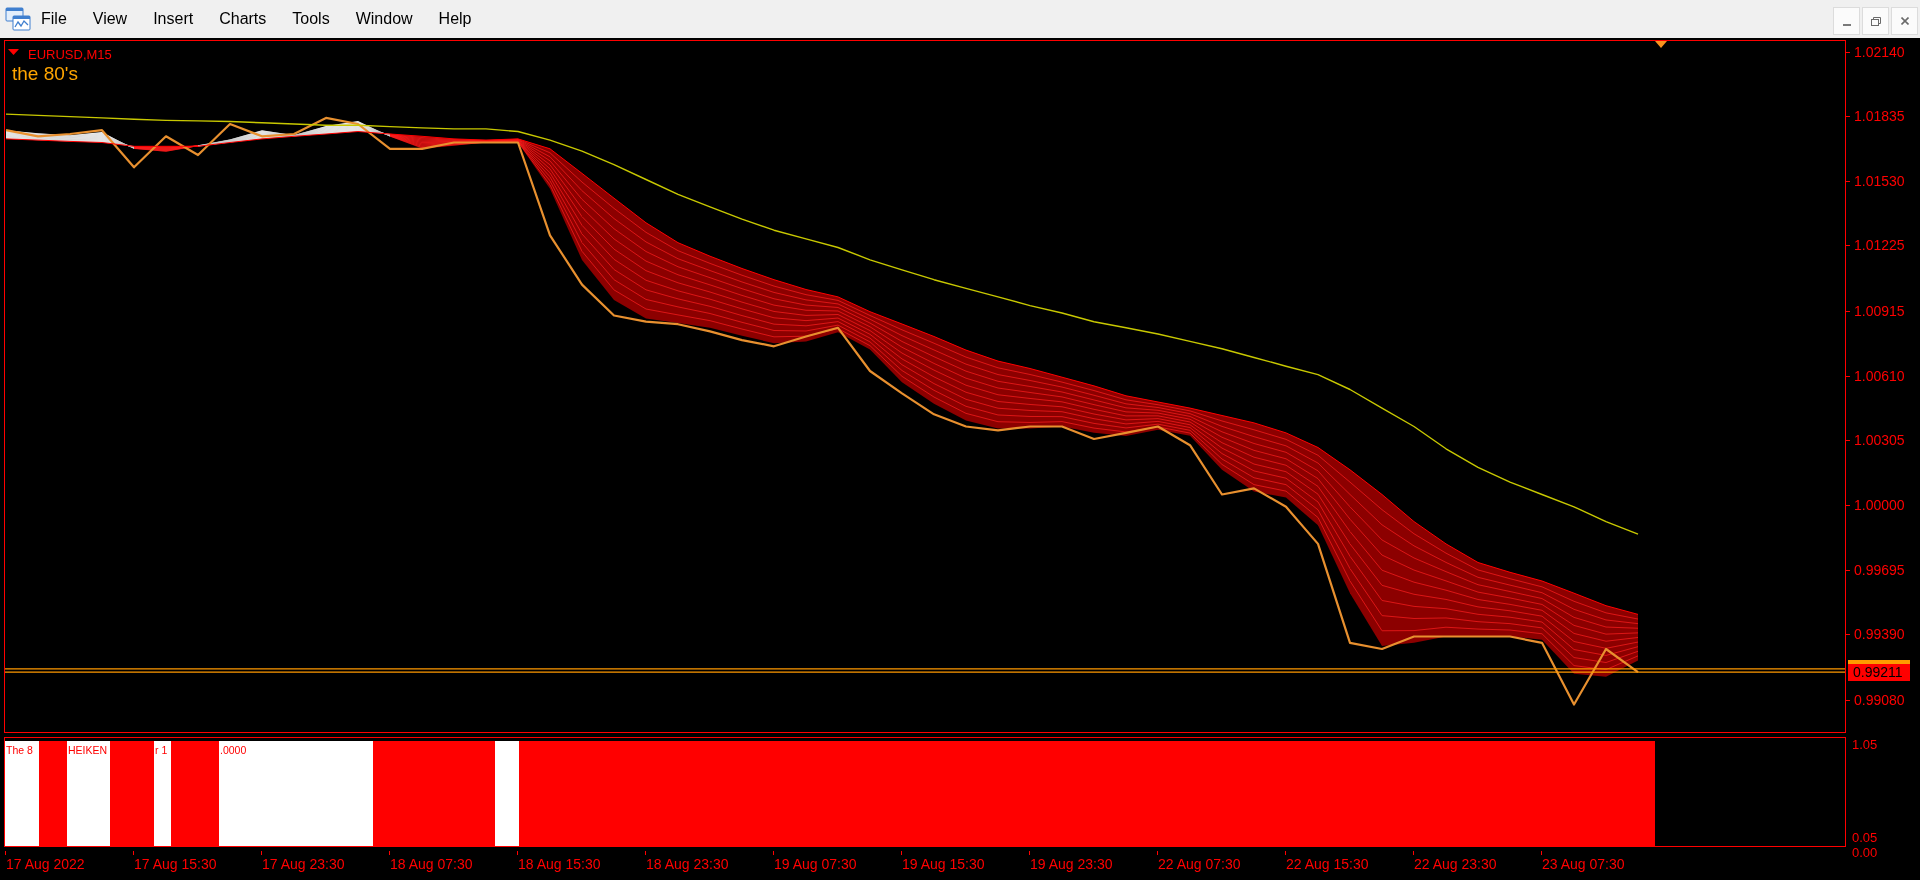 The height and width of the screenshot is (880, 1920). I want to click on minimize-icon, so click(1846, 25).